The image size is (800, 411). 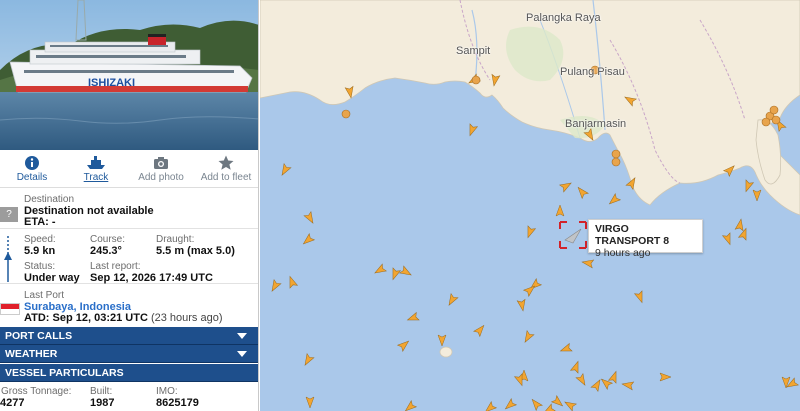 What do you see at coordinates (161, 177) in the screenshot?
I see `add-photo-label: Add photo` at bounding box center [161, 177].